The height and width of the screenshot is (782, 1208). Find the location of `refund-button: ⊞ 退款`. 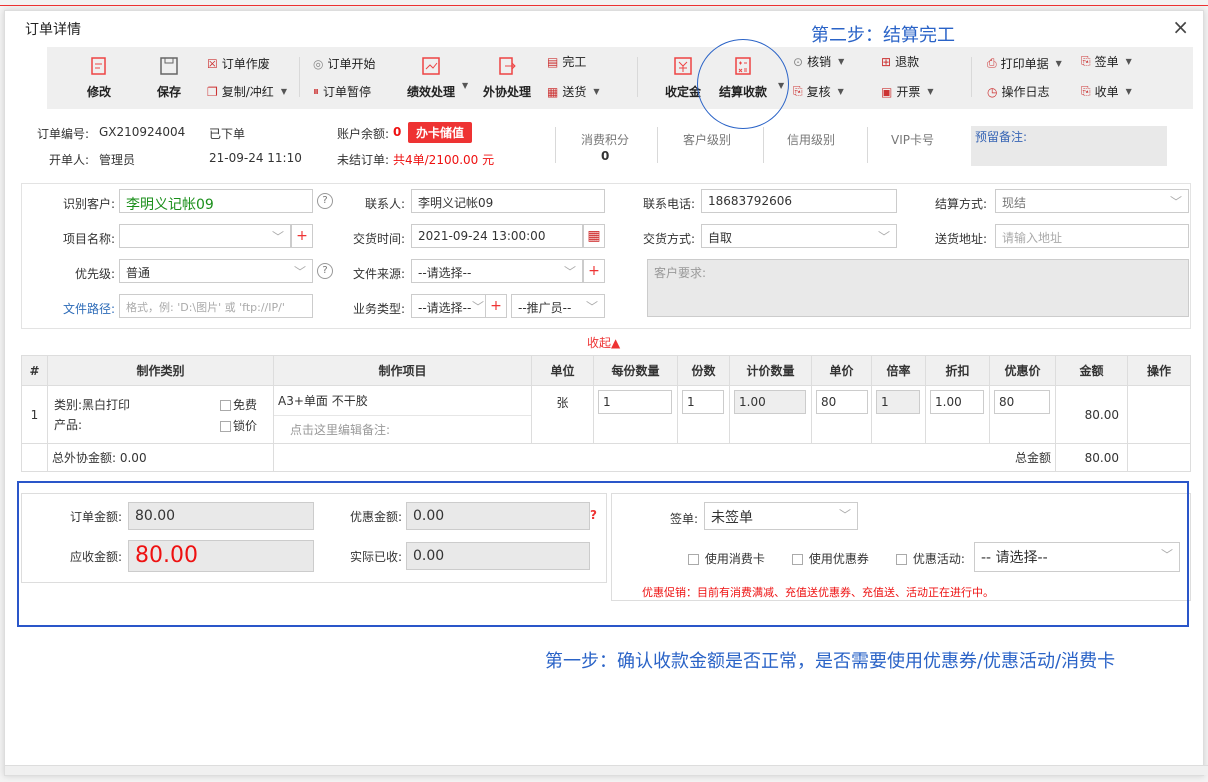

refund-button: ⊞ 退款 is located at coordinates (900, 61).